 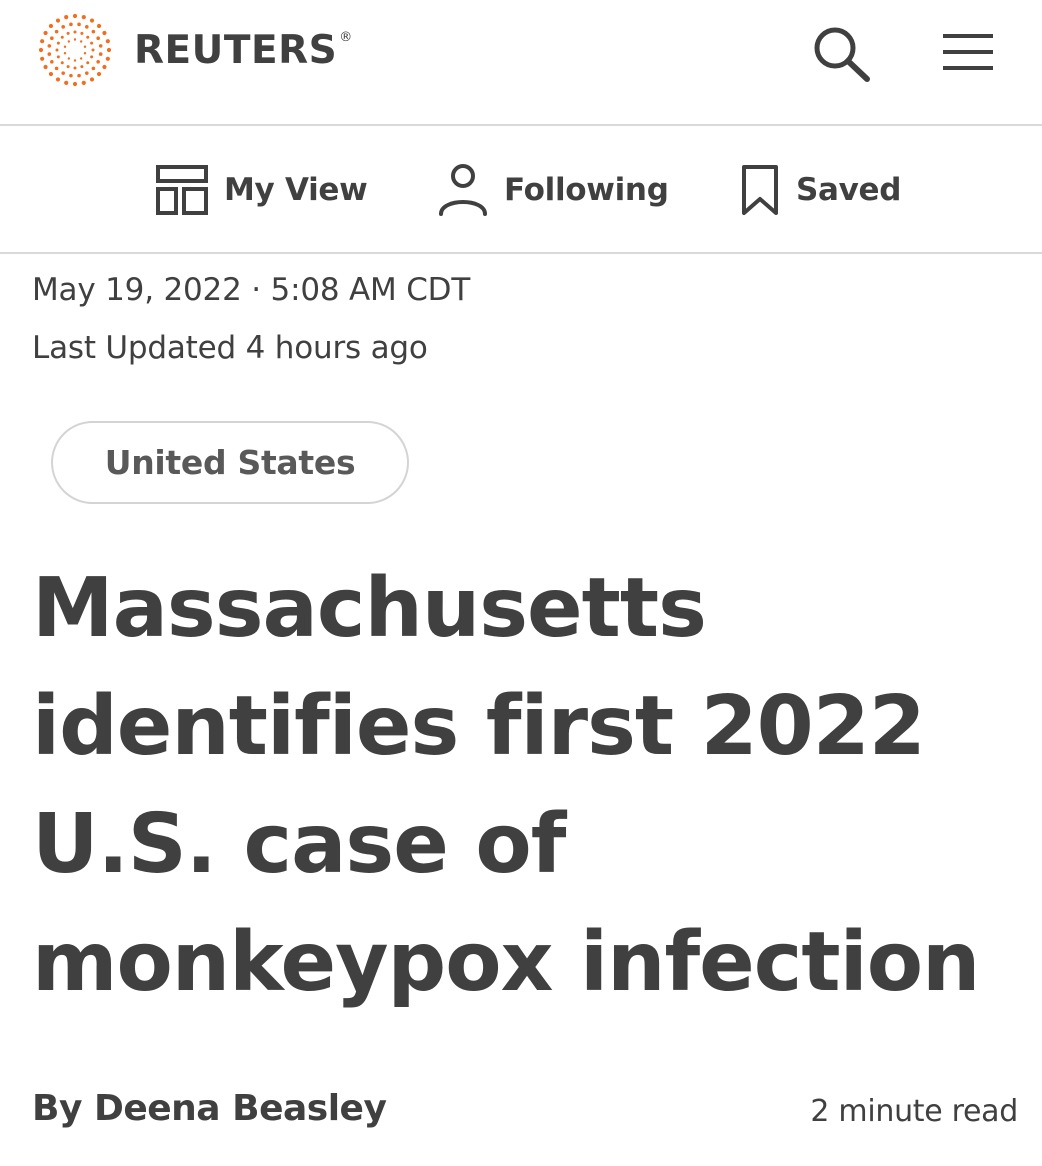 I want to click on last-updated: Last Updated 4 hours ago, so click(x=230, y=348).